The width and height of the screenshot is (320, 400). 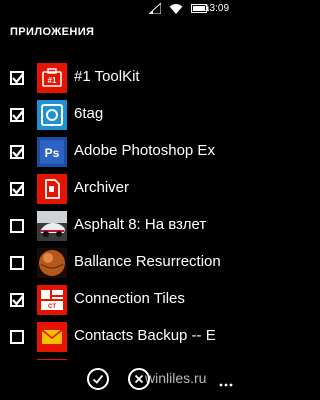 What do you see at coordinates (155, 8) in the screenshot?
I see `signal-icon` at bounding box center [155, 8].